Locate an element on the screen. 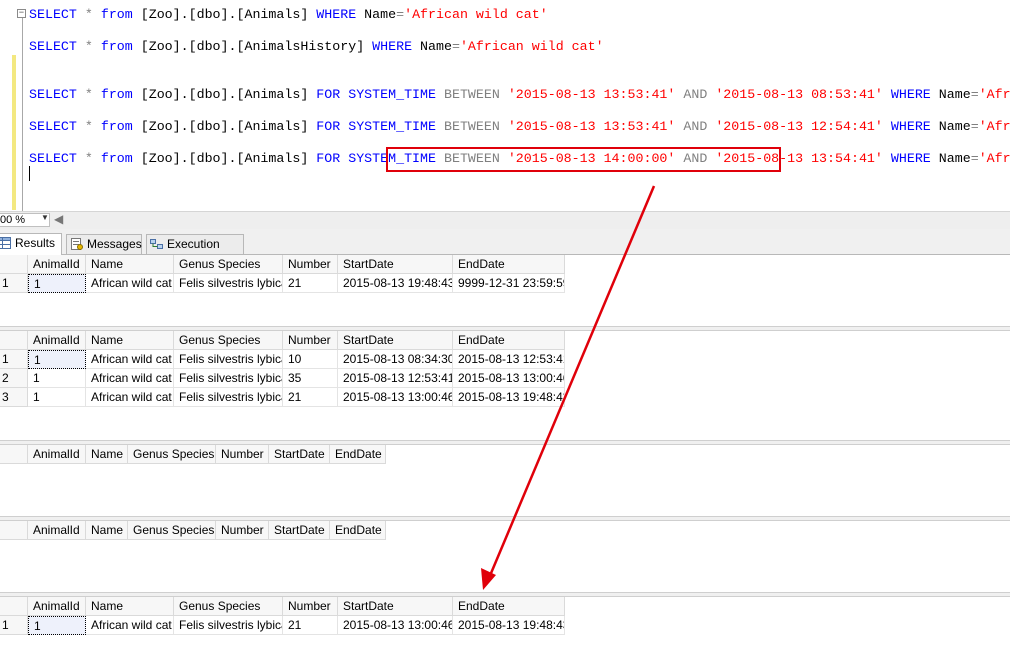 The width and height of the screenshot is (1010, 659). code-token: Name is located at coordinates (376, 14).